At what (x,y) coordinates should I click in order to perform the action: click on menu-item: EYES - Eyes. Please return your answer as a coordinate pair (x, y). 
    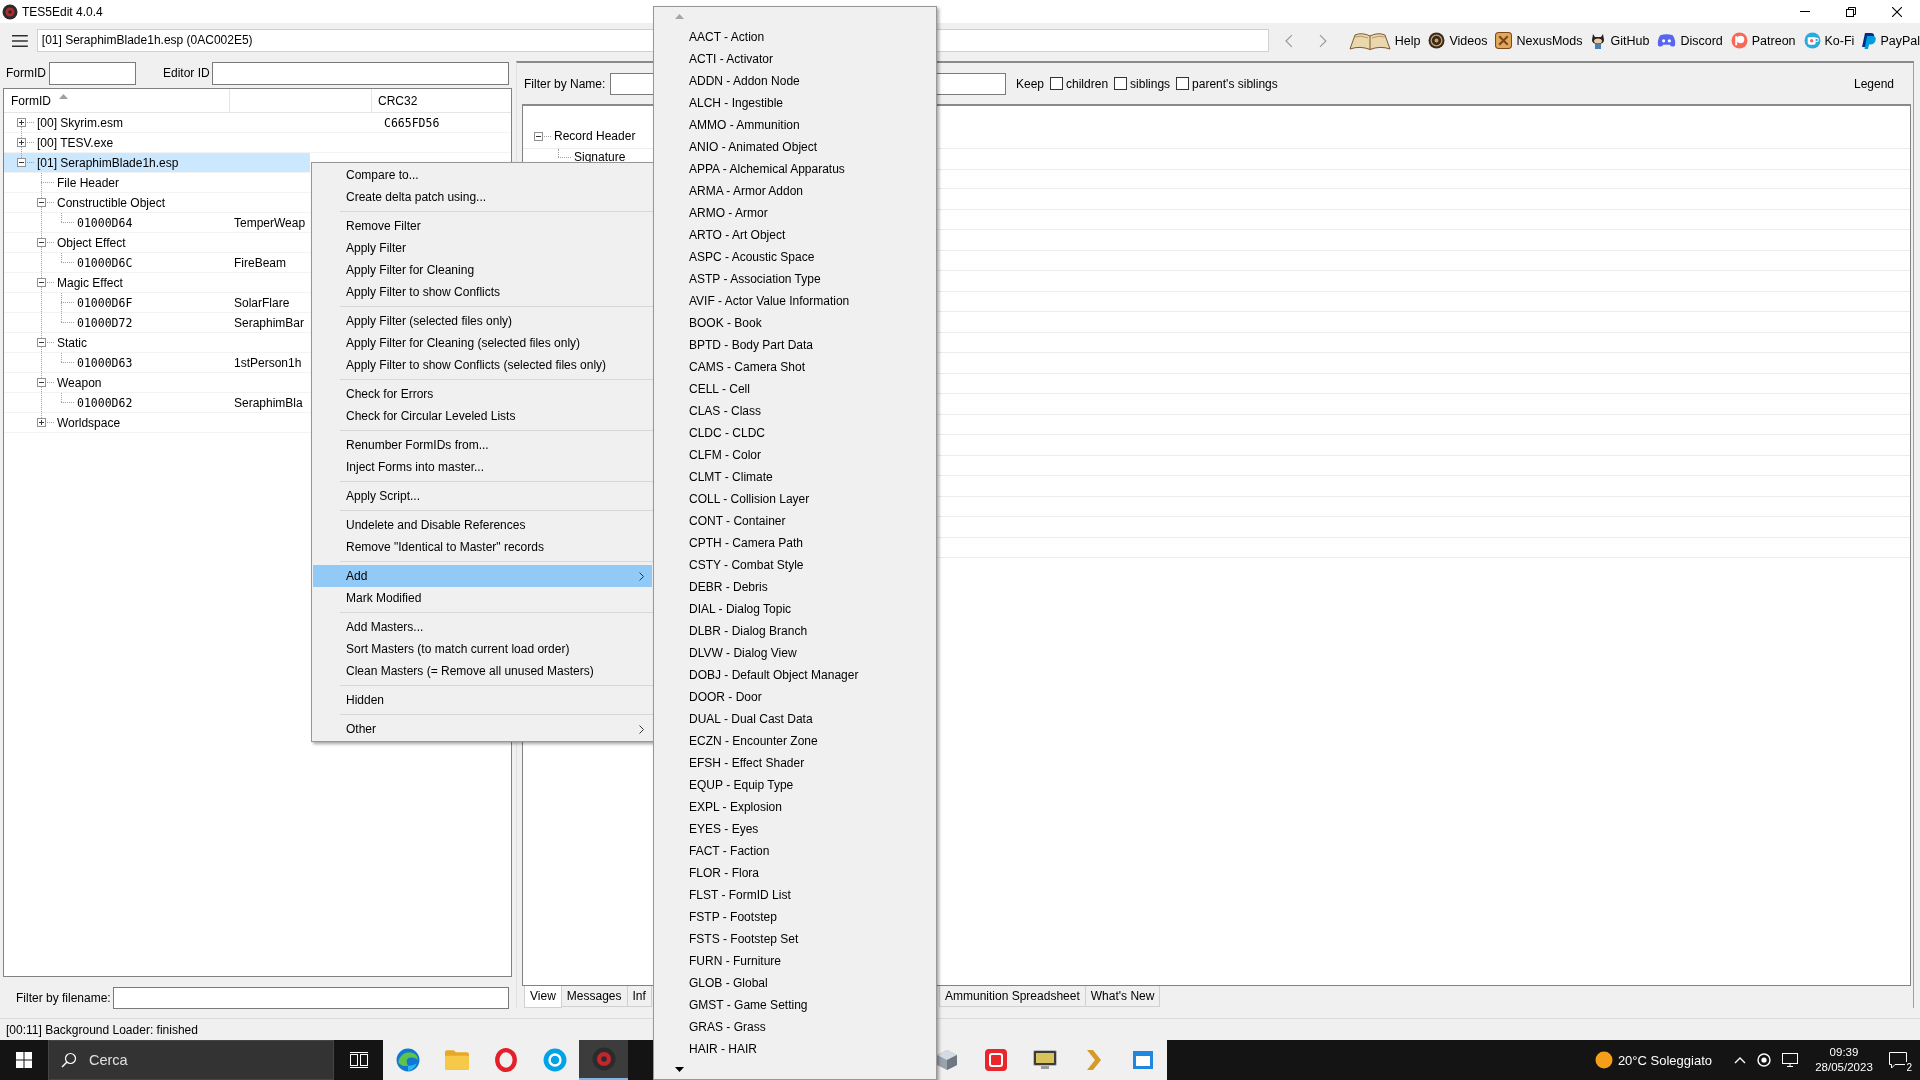
    Looking at the image, I should click on (795, 829).